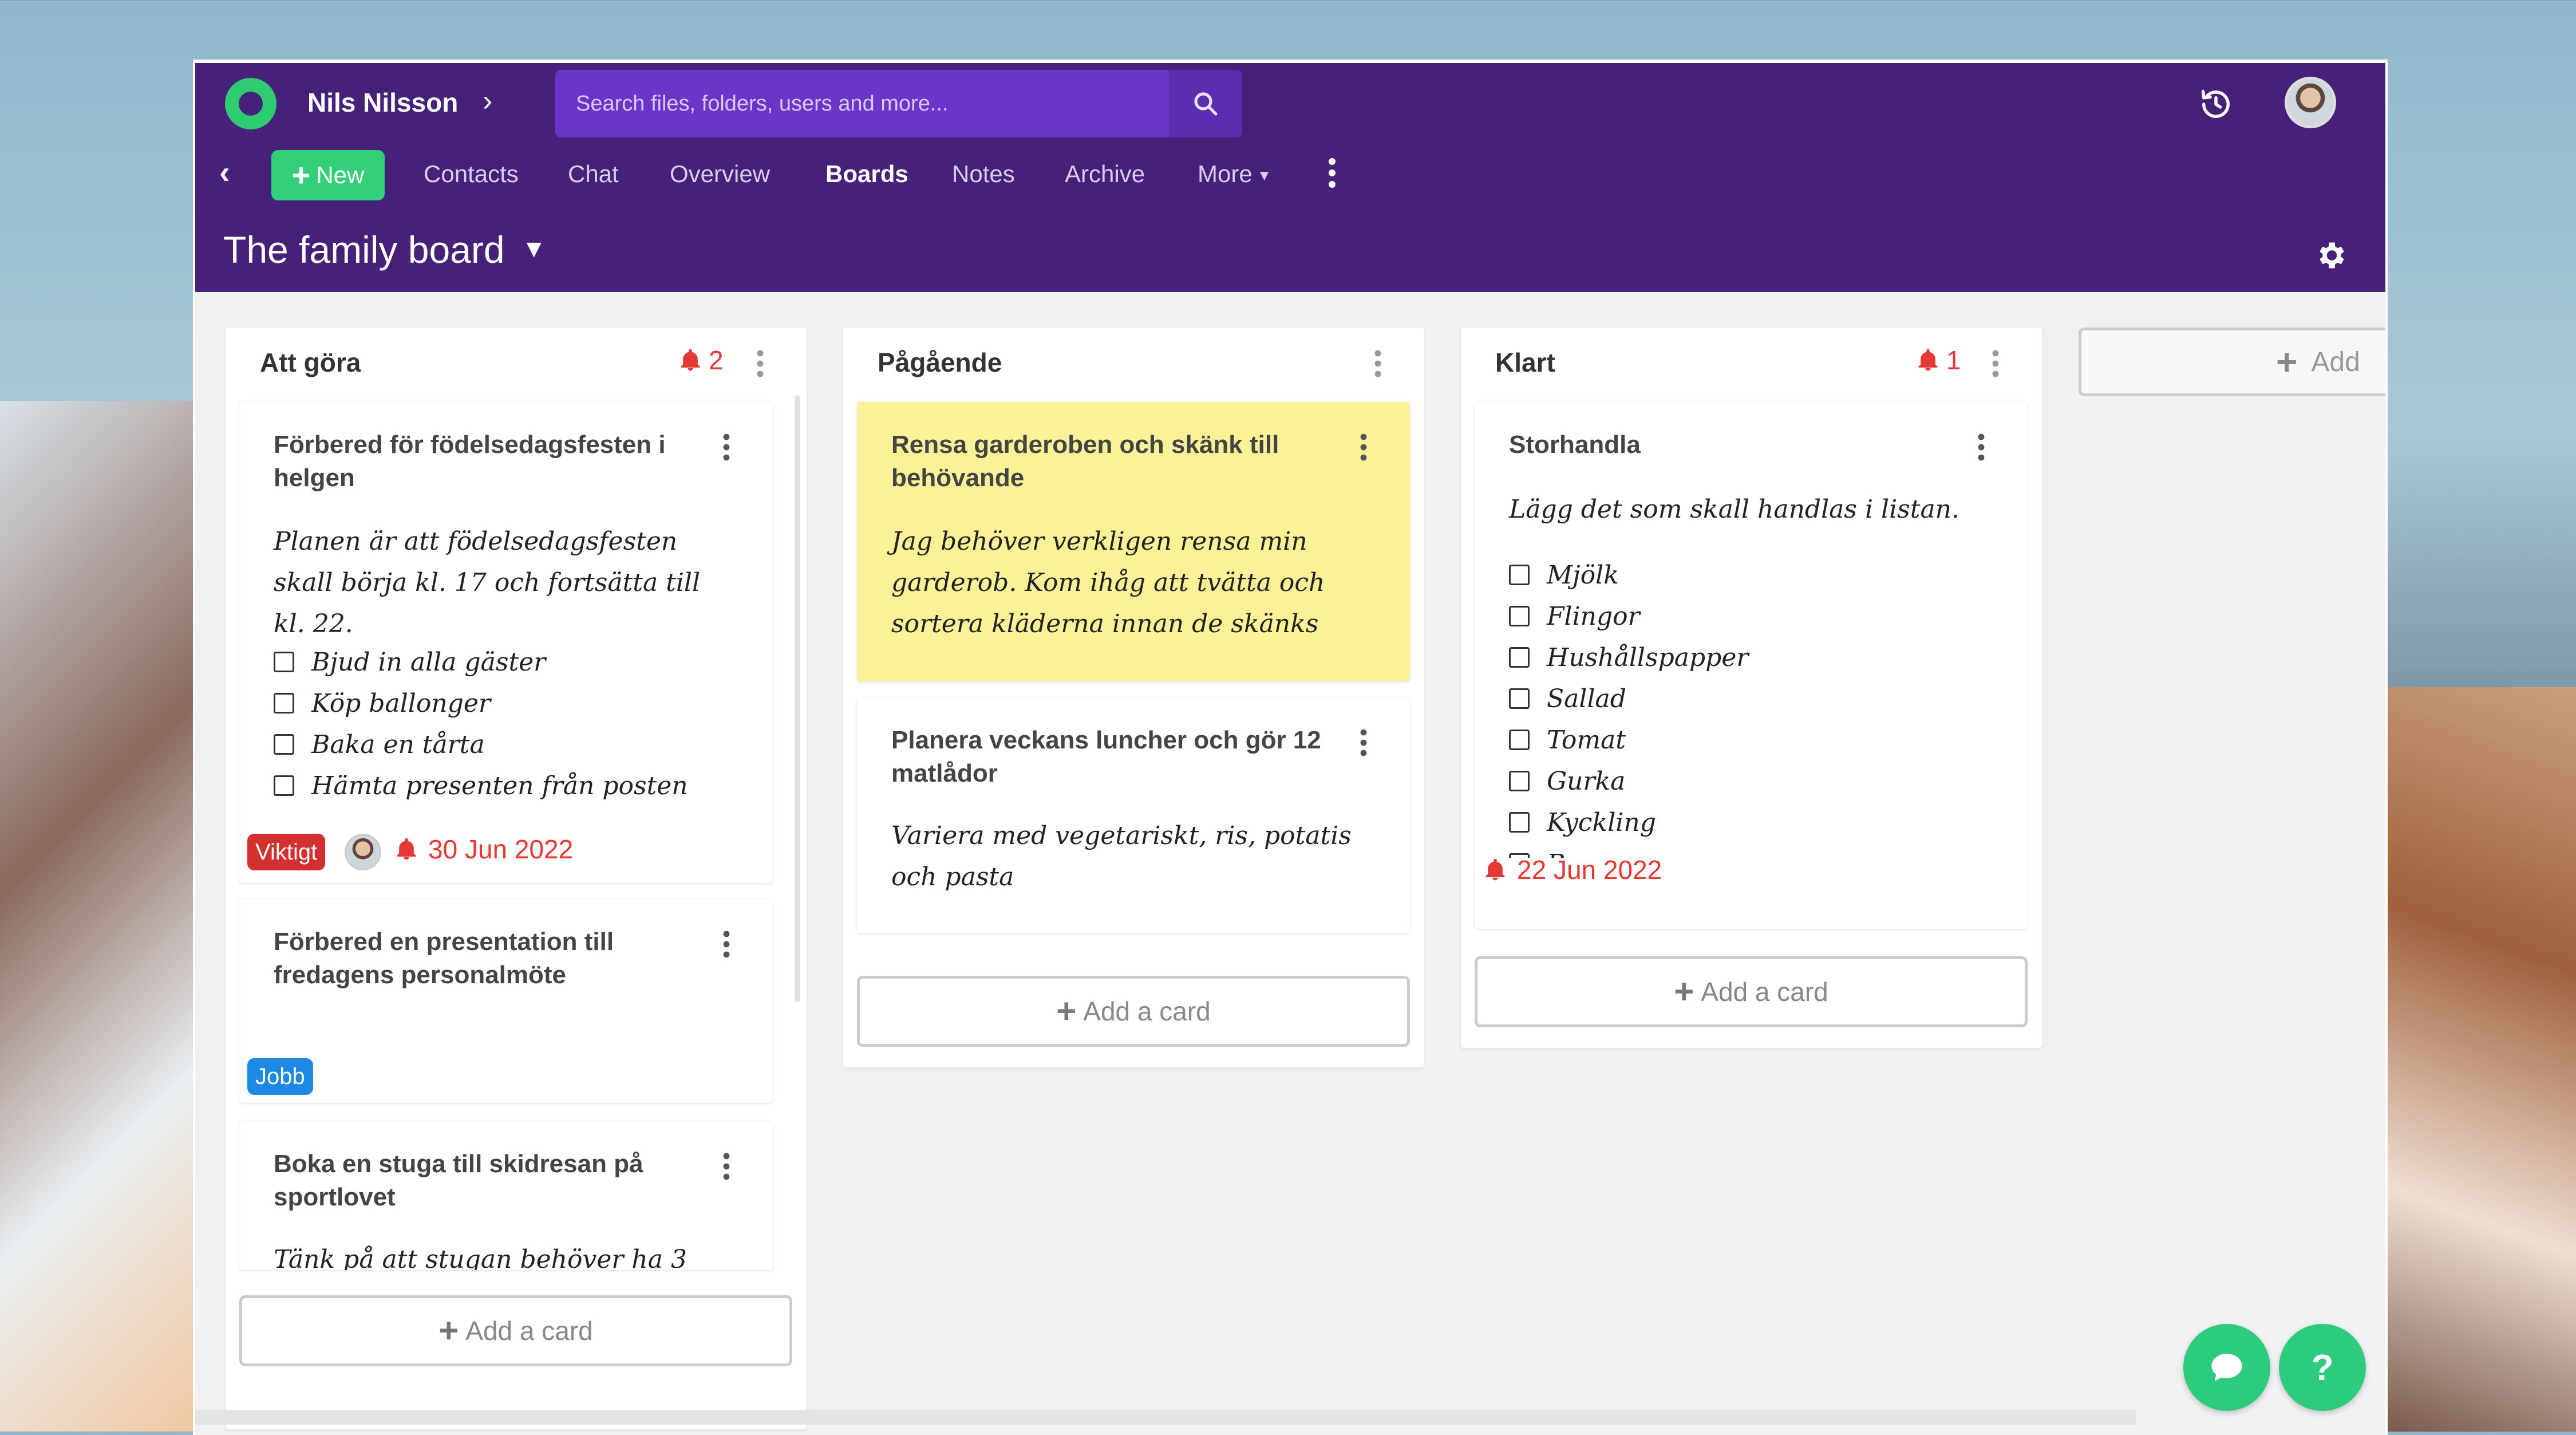 The height and width of the screenshot is (1435, 2576). I want to click on checklist-item: Bjud in alla gäster, so click(512, 662).